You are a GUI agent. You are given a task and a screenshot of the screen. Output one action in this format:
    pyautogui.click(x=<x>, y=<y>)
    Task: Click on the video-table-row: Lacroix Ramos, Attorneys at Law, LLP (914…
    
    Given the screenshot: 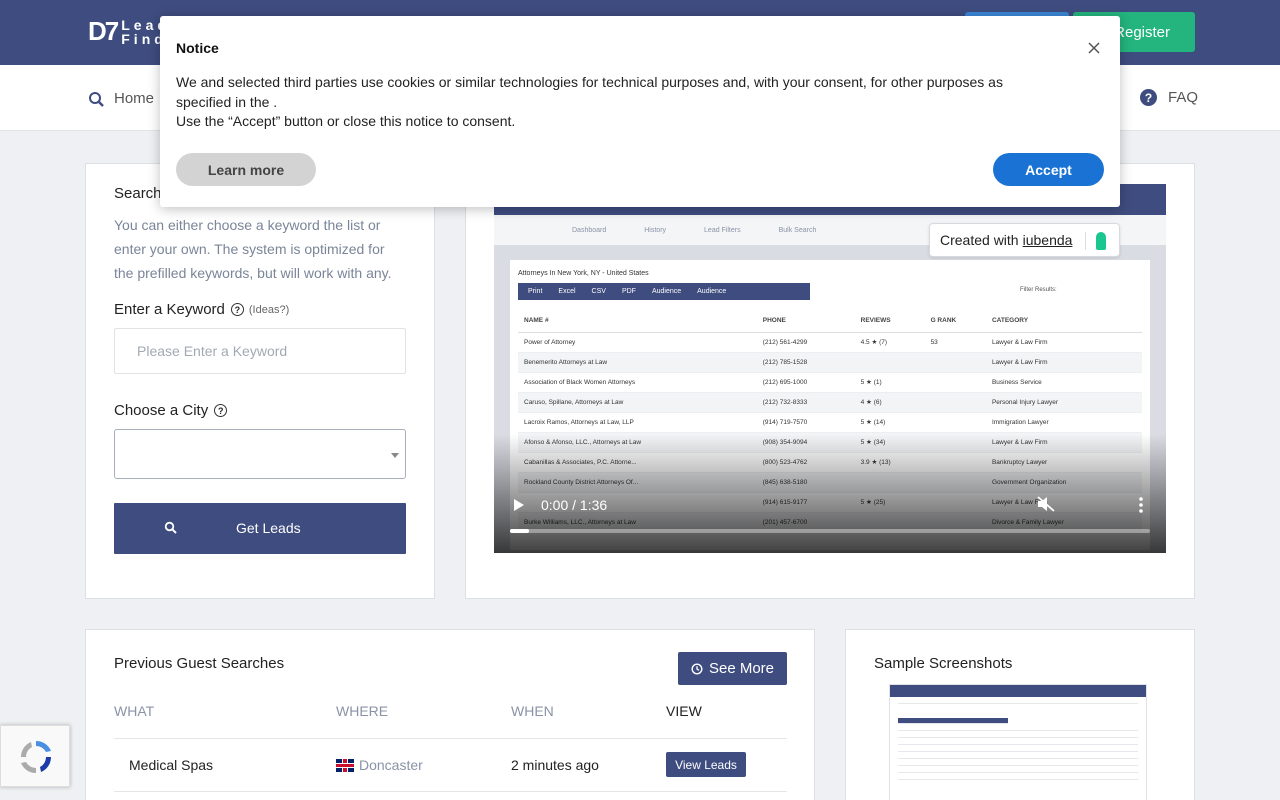 What is the action you would take?
    pyautogui.click(x=830, y=422)
    